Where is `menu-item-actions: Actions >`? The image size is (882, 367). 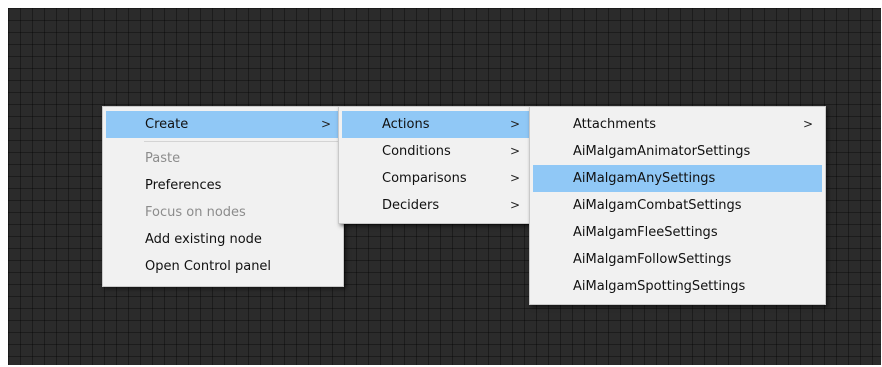
menu-item-actions: Actions > is located at coordinates (435, 124).